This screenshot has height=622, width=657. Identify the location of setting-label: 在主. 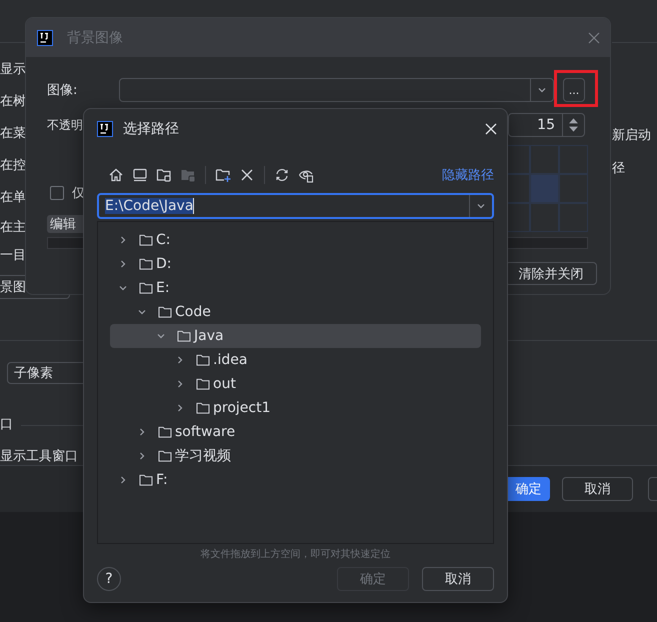
(12, 228).